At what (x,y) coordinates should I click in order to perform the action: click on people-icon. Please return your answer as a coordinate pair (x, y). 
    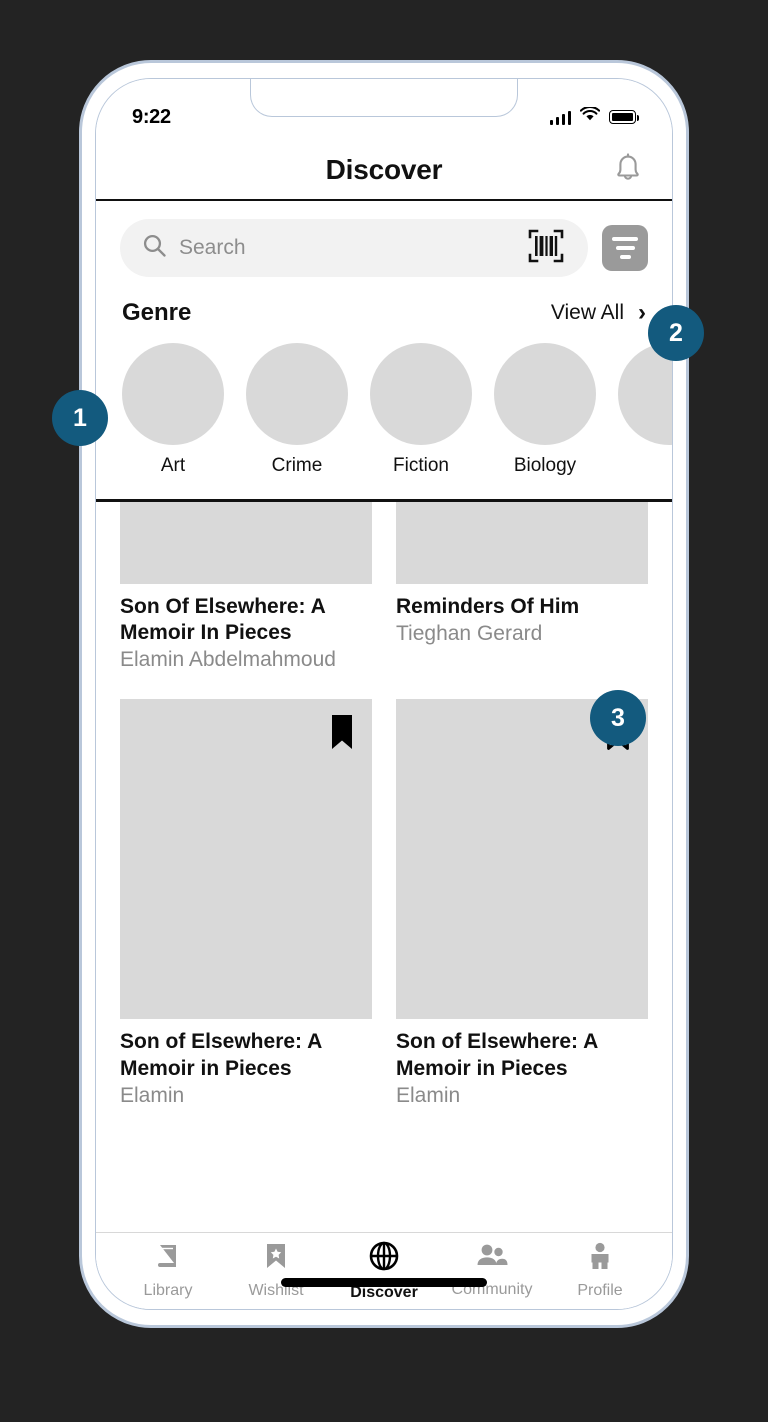
    Looking at the image, I should click on (492, 1258).